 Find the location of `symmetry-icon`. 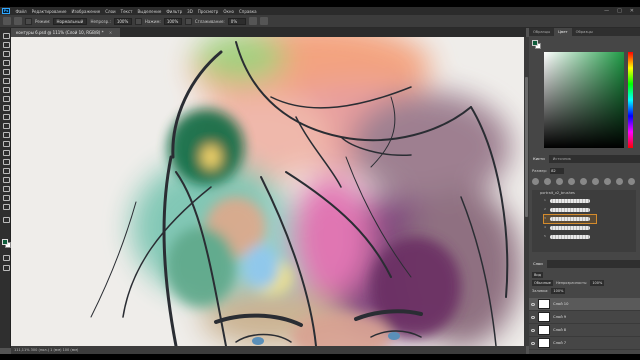

symmetry-icon is located at coordinates (263, 21).